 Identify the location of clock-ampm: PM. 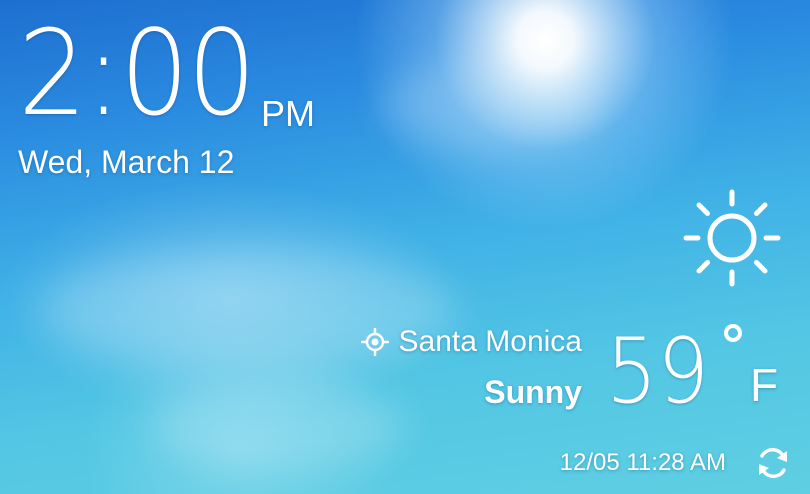
(287, 113).